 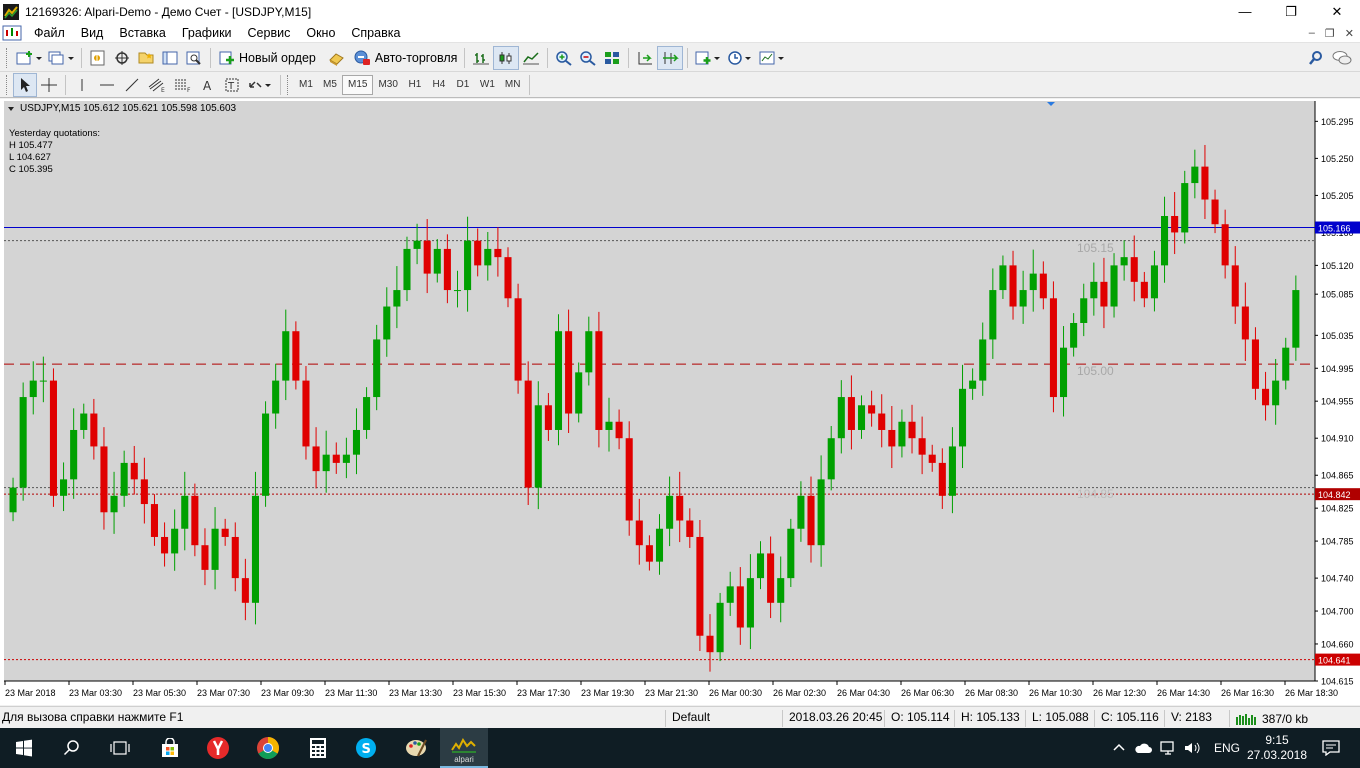 What do you see at coordinates (358, 84) in the screenshot?
I see `timeframe-m15: M15` at bounding box center [358, 84].